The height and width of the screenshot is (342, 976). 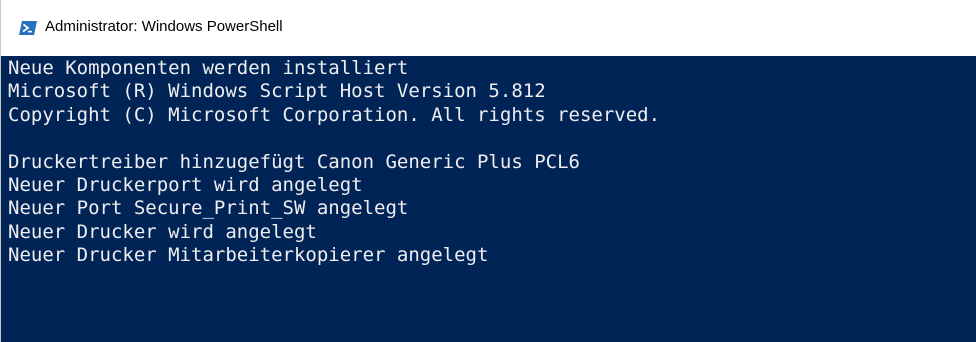 What do you see at coordinates (185, 184) in the screenshot?
I see `console-line: Neuer Druckerport wird angelegt` at bounding box center [185, 184].